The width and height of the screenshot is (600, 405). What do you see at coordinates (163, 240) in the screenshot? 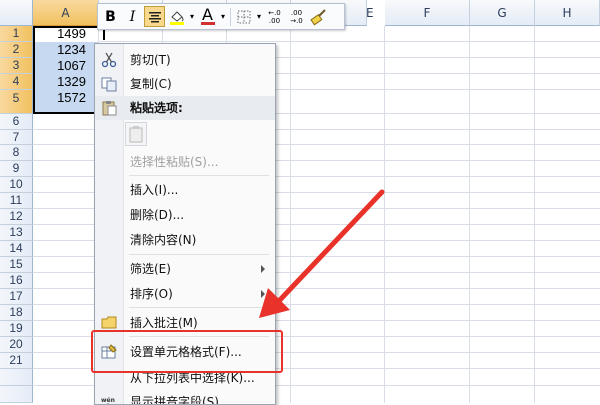
I see `menu-item-label: 清除内容(N)` at bounding box center [163, 240].